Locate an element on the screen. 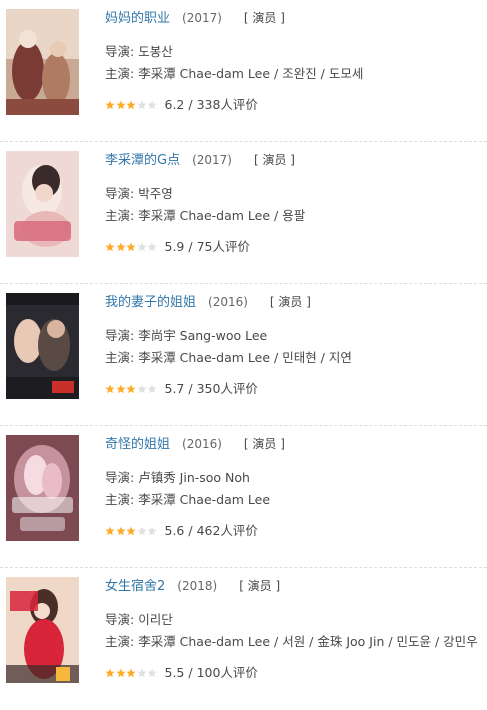 The image size is (487, 710). director-name: 이리단 is located at coordinates (155, 619).